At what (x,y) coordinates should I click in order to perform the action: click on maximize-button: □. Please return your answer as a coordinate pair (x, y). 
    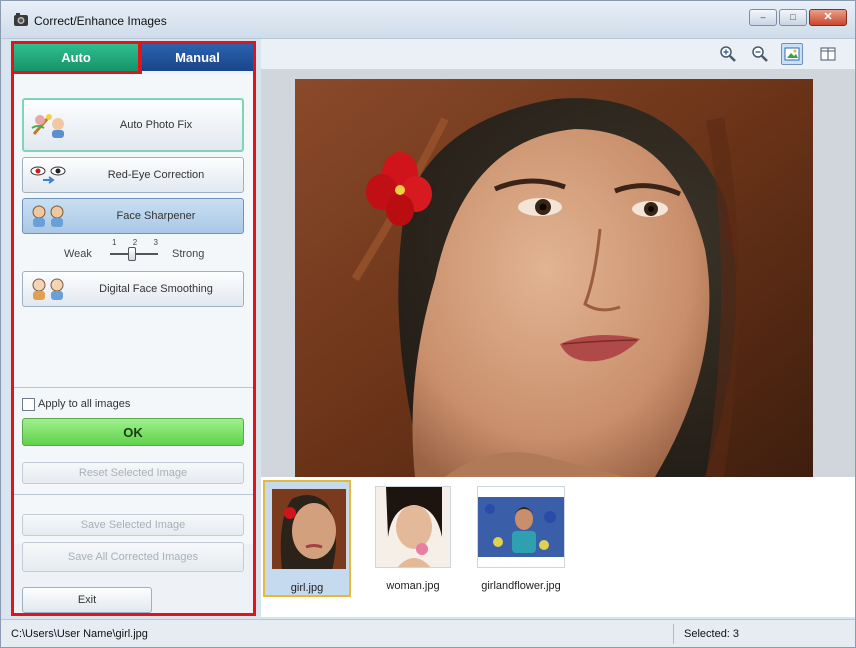
    Looking at the image, I should click on (793, 17).